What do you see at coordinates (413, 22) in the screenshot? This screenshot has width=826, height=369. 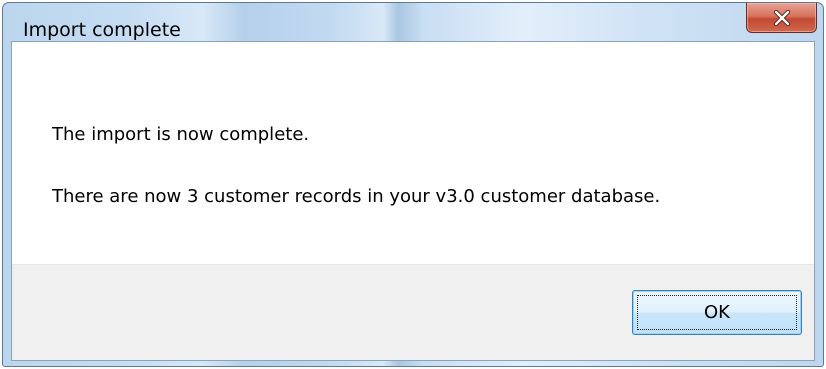 I see `title-bar: Import complete` at bounding box center [413, 22].